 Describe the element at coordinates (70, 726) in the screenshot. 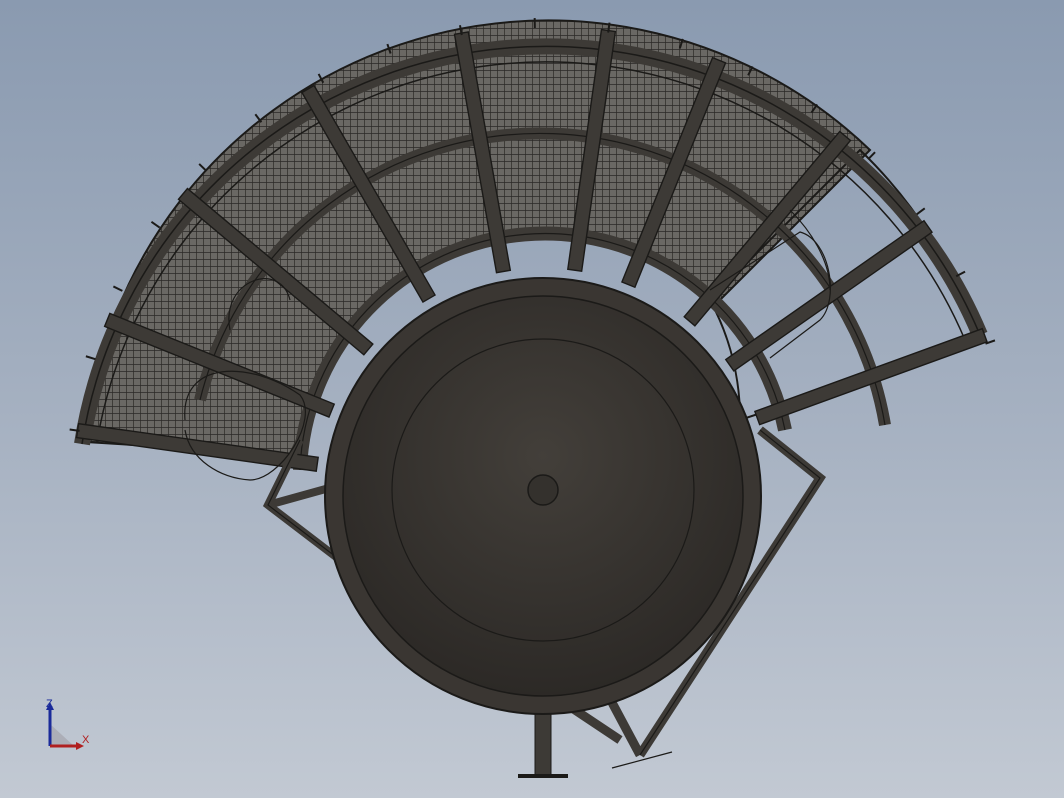

I see `coordinate-triad: Z X` at that location.